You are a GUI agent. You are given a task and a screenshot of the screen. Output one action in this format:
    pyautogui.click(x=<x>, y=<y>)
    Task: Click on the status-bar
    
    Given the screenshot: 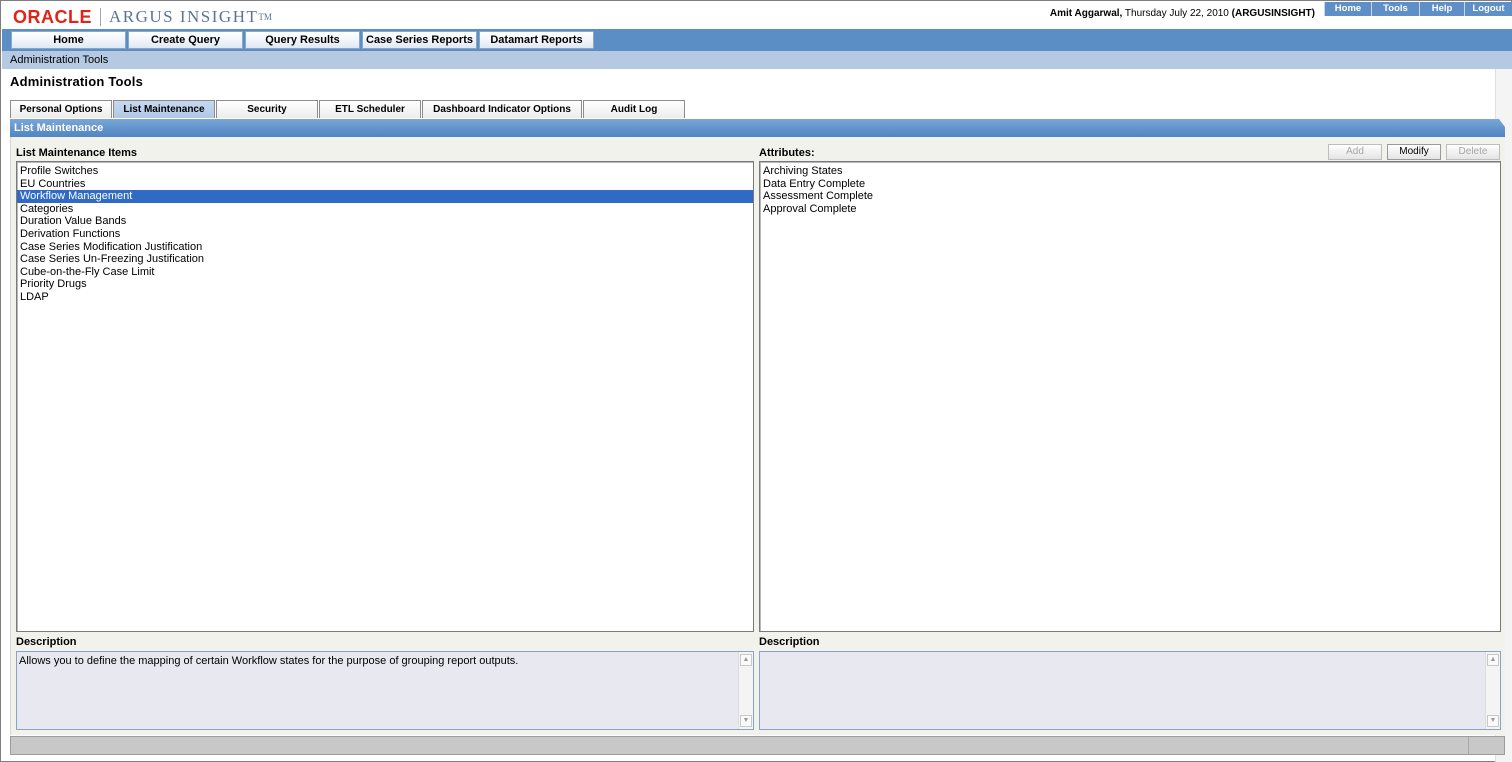 What is the action you would take?
    pyautogui.click(x=757, y=745)
    